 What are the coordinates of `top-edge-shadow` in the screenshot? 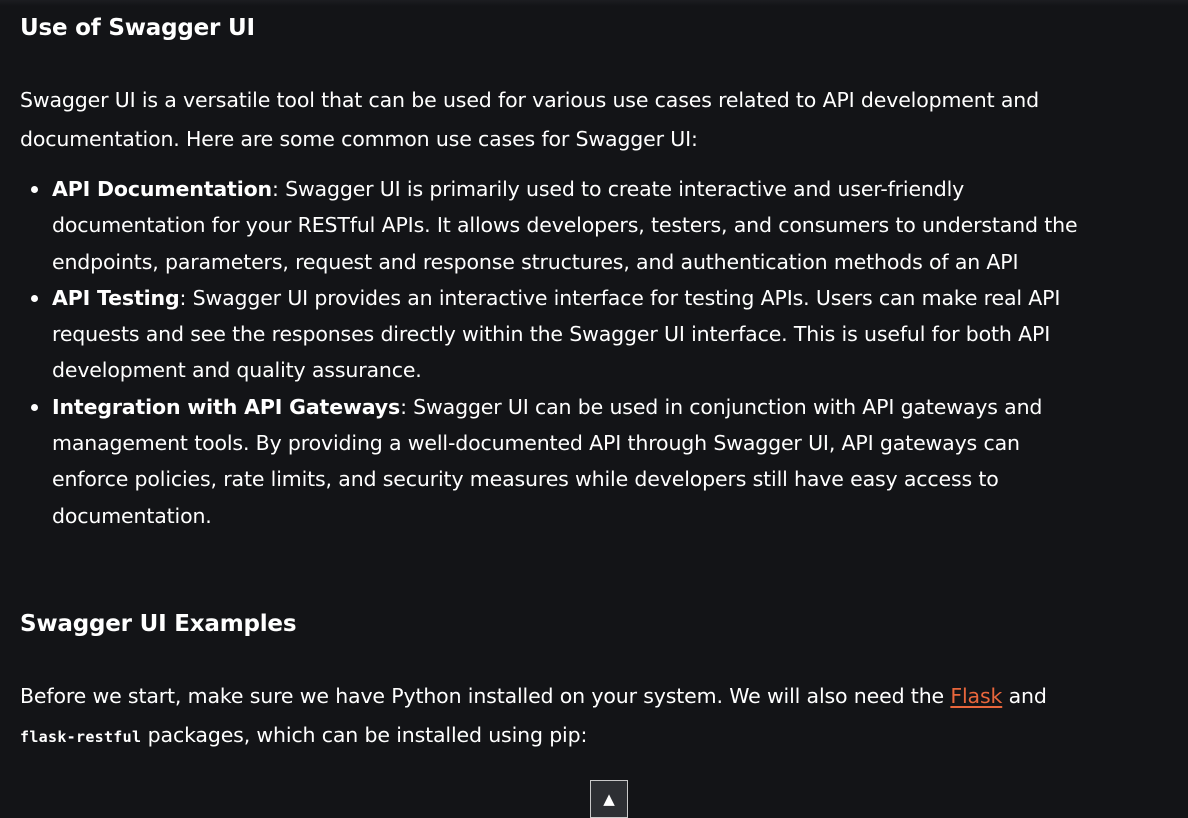 It's located at (594, 3).